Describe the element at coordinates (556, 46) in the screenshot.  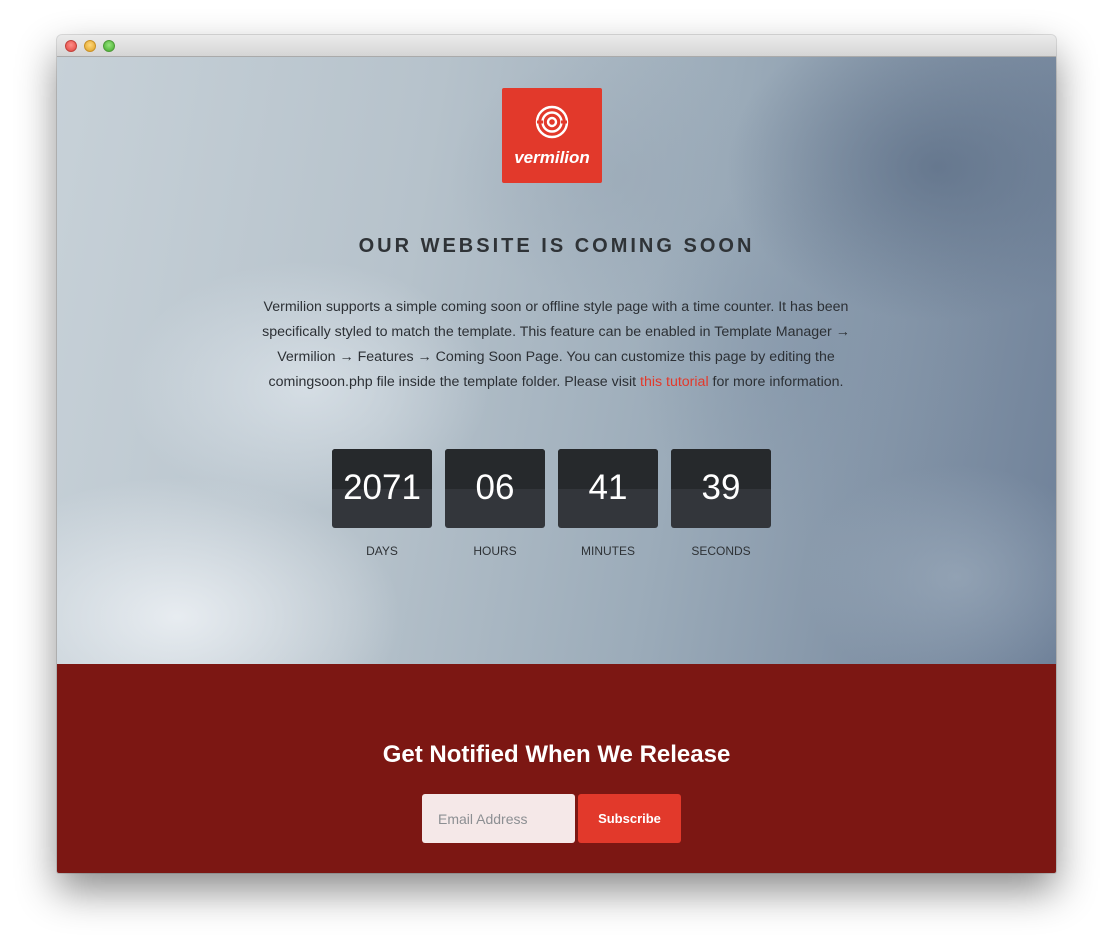
I see `window-titlebar` at that location.